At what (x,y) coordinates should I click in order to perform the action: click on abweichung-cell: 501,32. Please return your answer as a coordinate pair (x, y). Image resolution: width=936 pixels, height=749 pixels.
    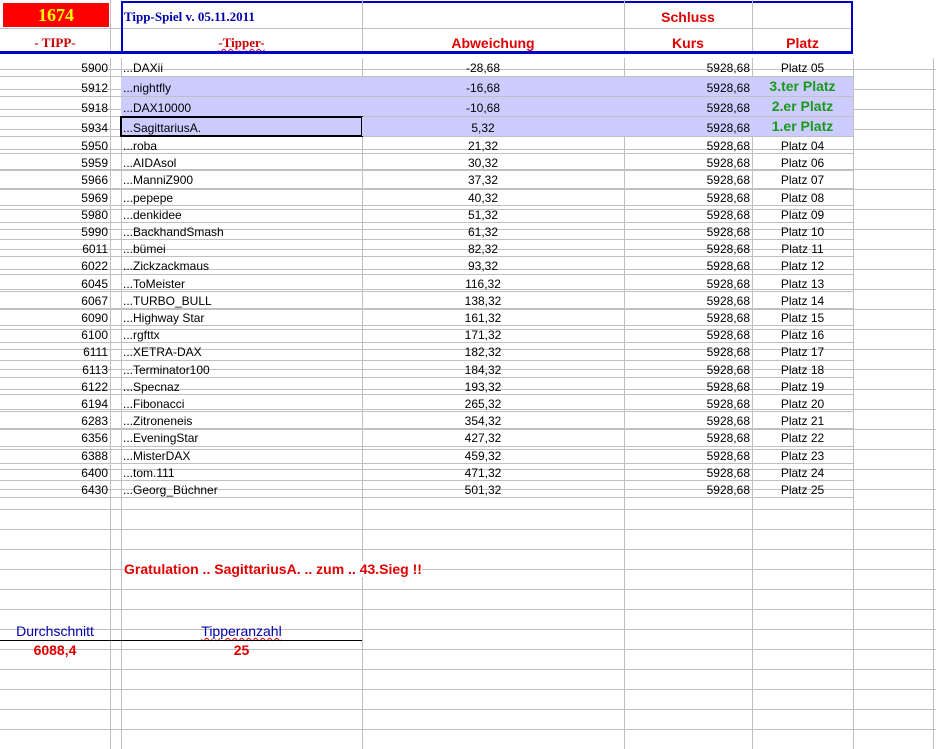
    Looking at the image, I should click on (493, 489).